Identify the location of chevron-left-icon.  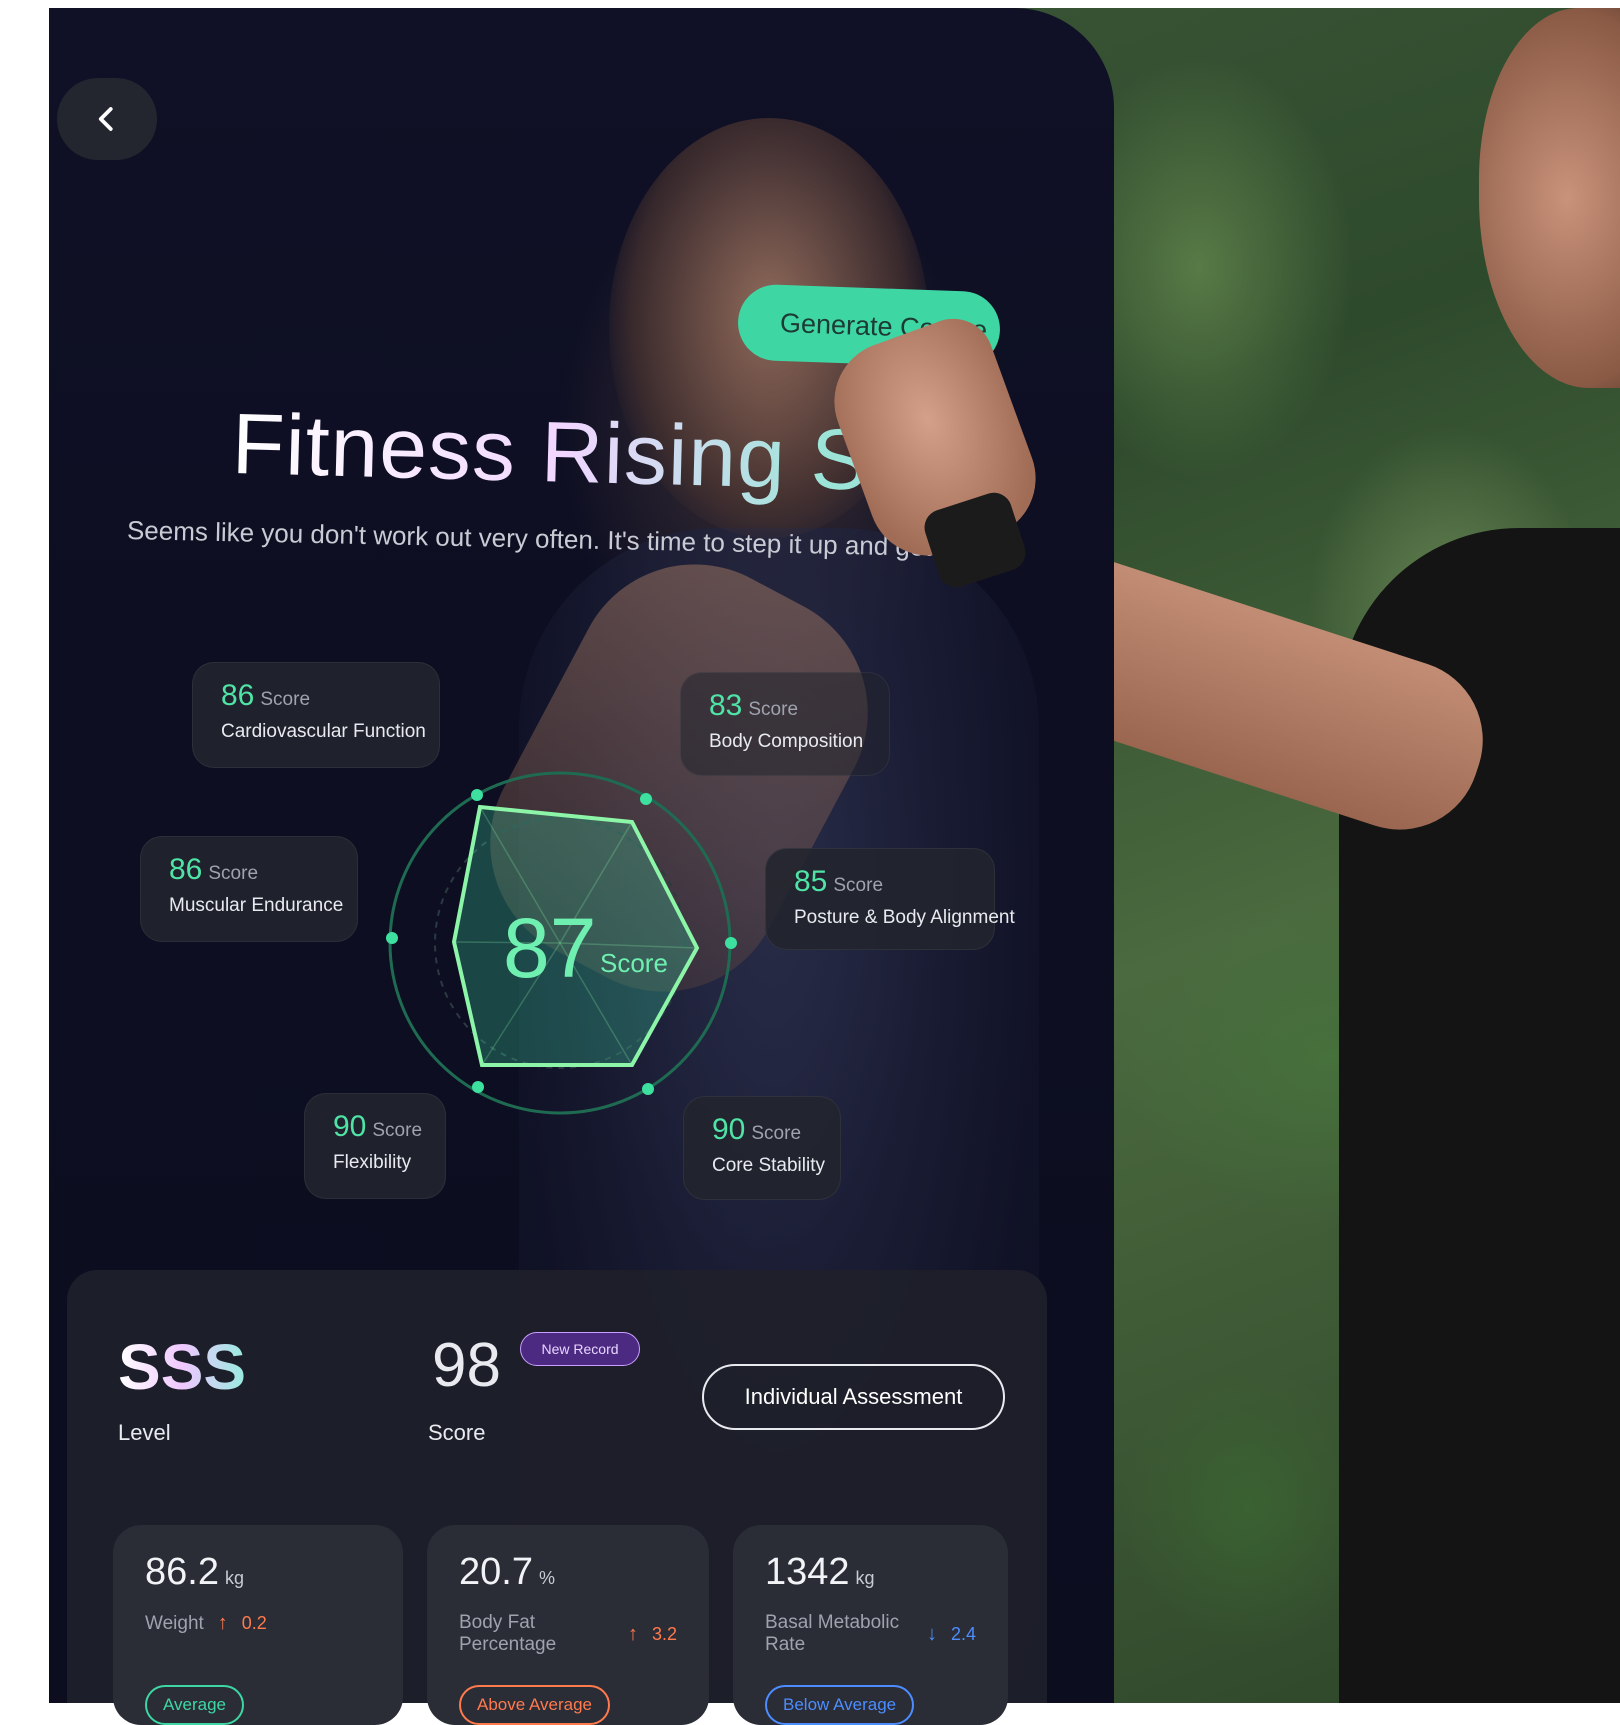
(105, 119).